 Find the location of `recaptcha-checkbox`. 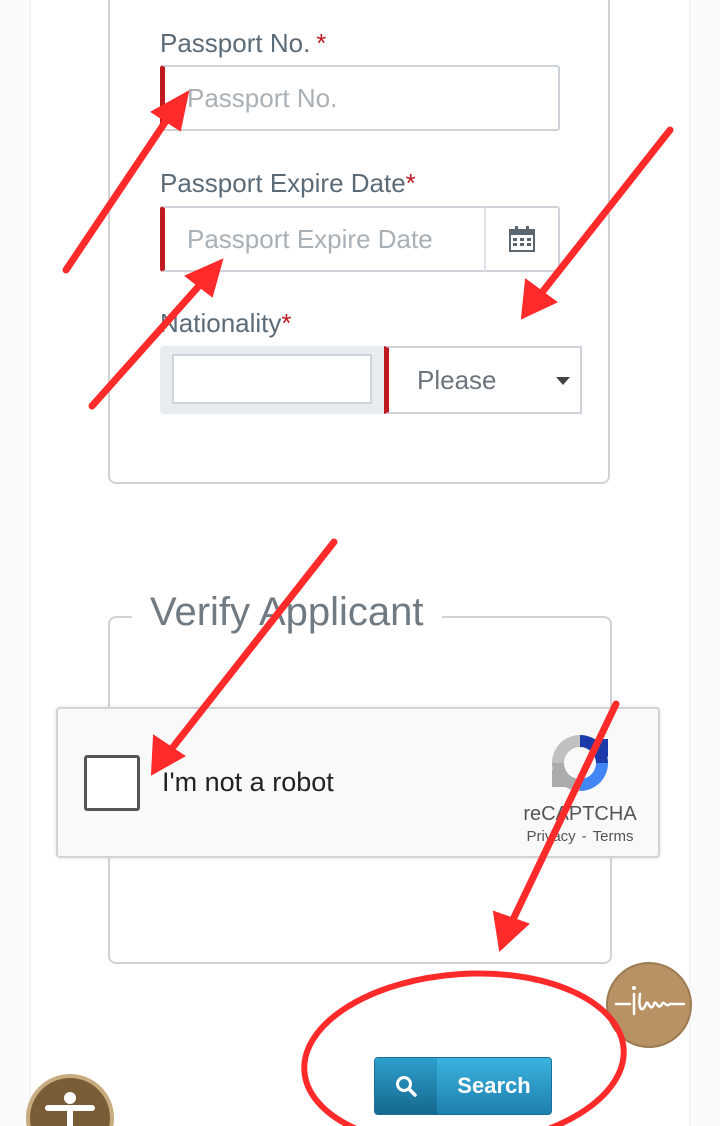

recaptcha-checkbox is located at coordinates (112, 783).